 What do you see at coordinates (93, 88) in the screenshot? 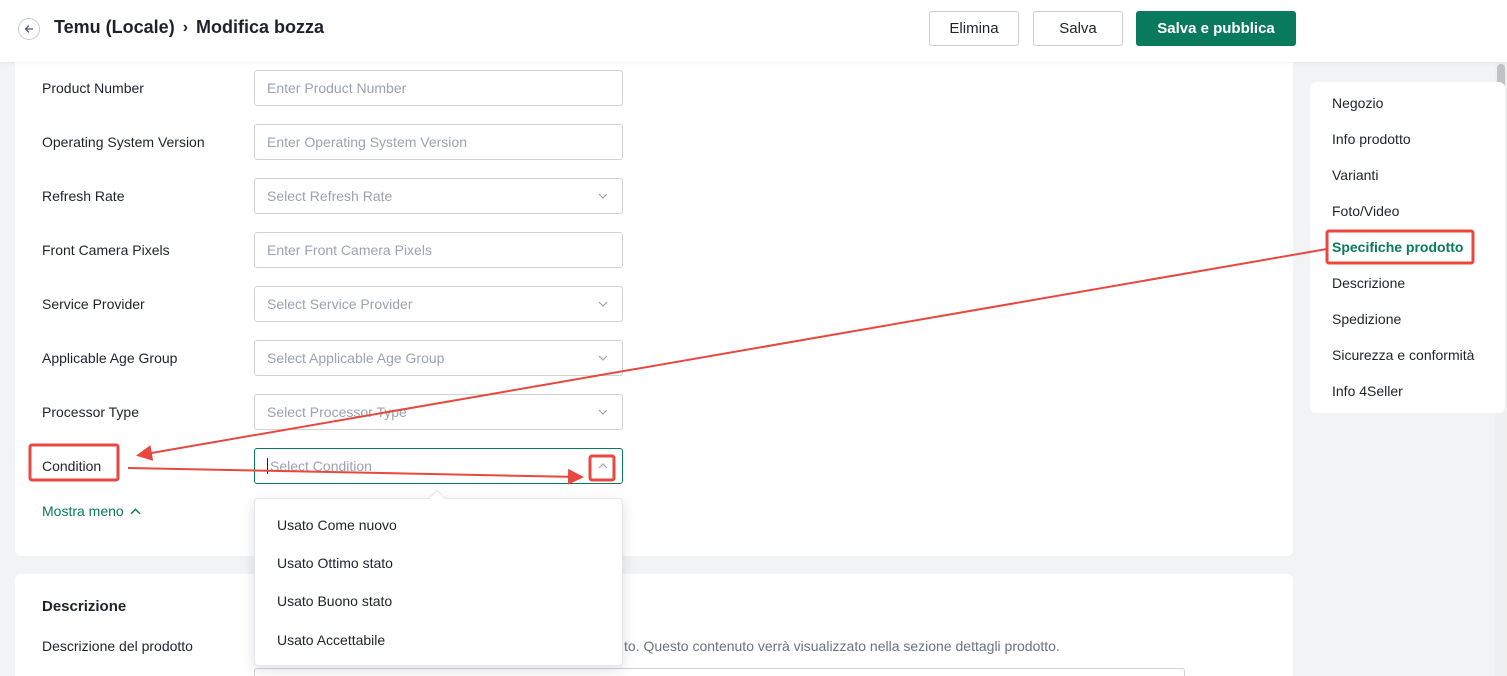
I see `field-label-product-number: Product Number` at bounding box center [93, 88].